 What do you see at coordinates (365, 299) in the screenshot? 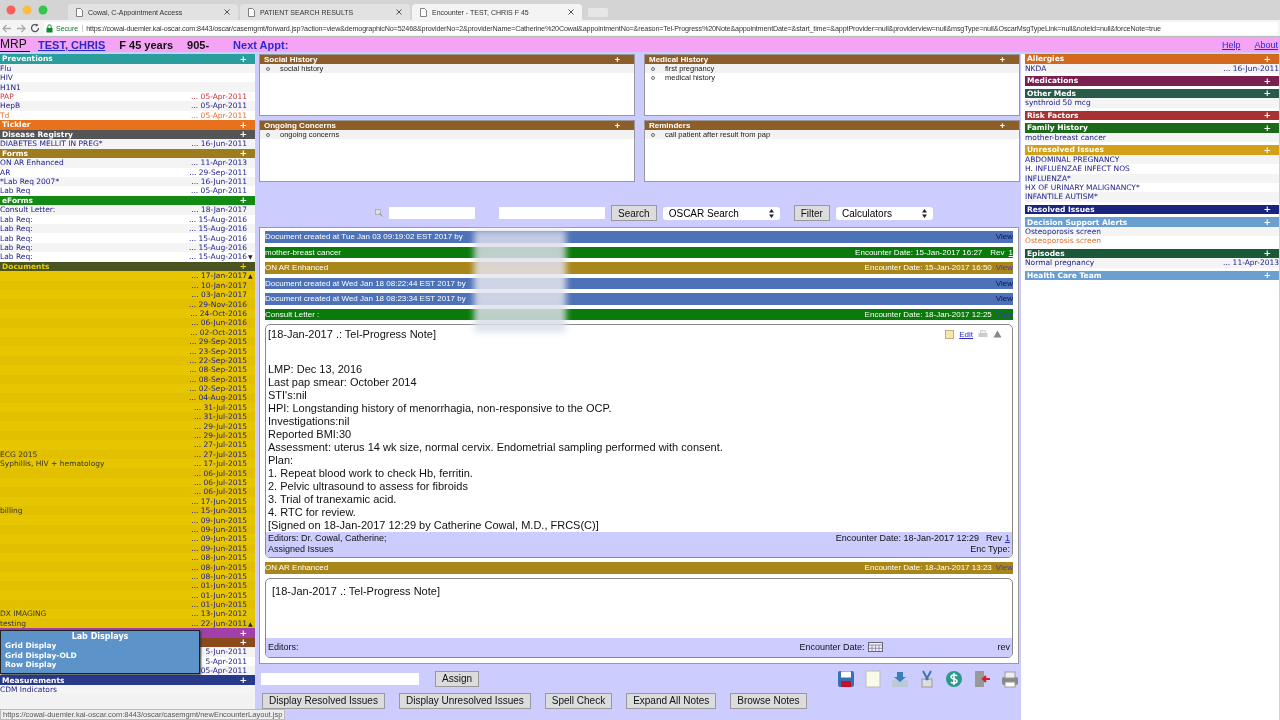
I see `note-title: Document created at Wed Jan 18 08:23:34 EST 2017 by` at bounding box center [365, 299].